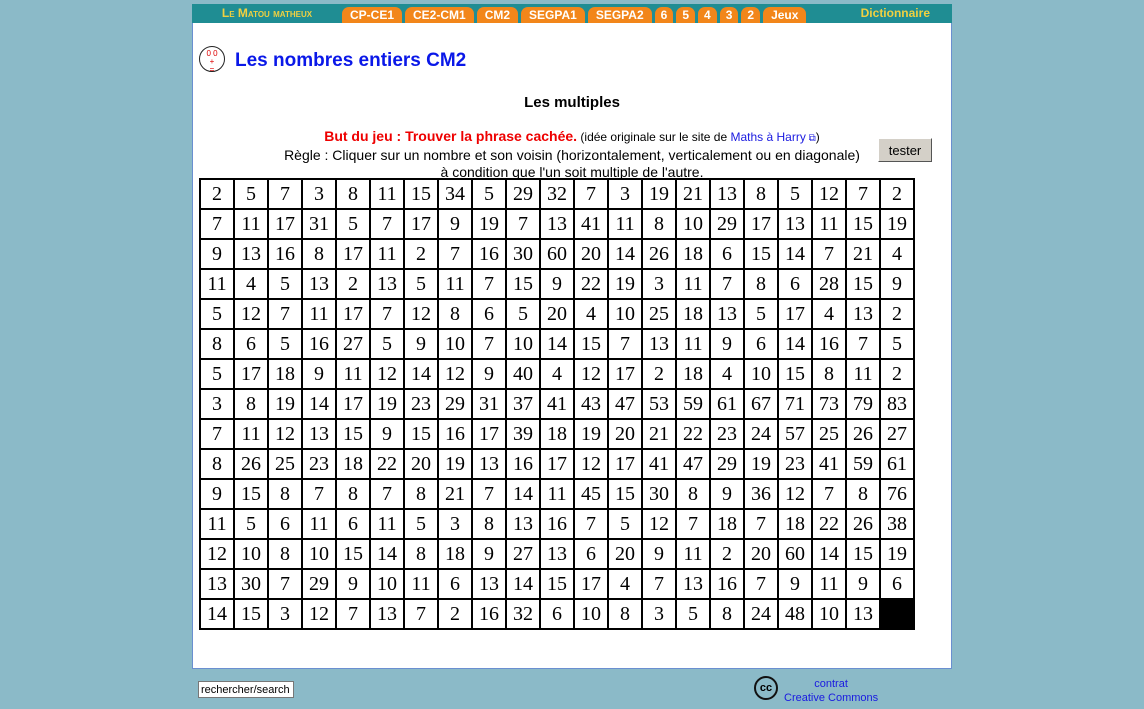  Describe the element at coordinates (831, 691) in the screenshot. I see `license-link: contrat Creative Commons` at that location.